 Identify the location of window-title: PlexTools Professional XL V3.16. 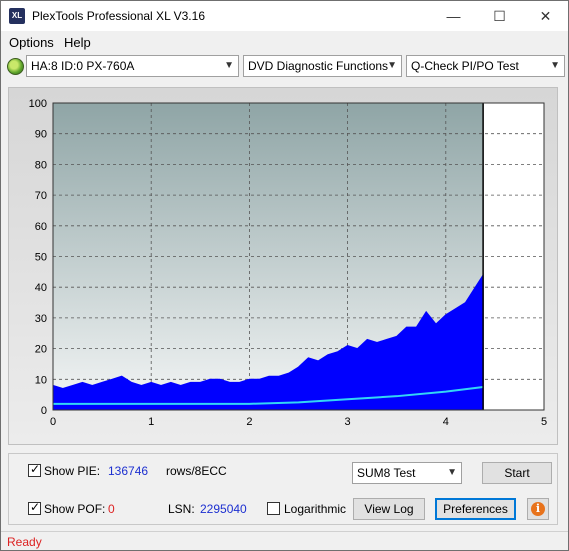
(118, 16).